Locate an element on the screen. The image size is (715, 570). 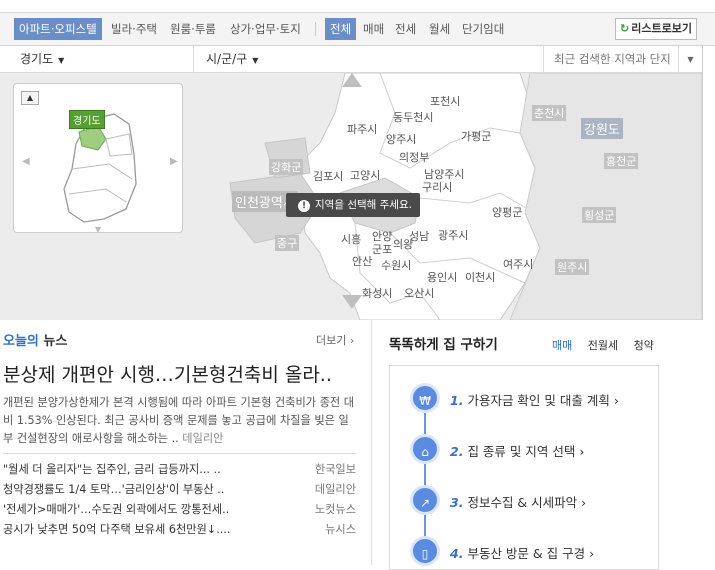
guide-tab-rent: 전월세 is located at coordinates (603, 345).